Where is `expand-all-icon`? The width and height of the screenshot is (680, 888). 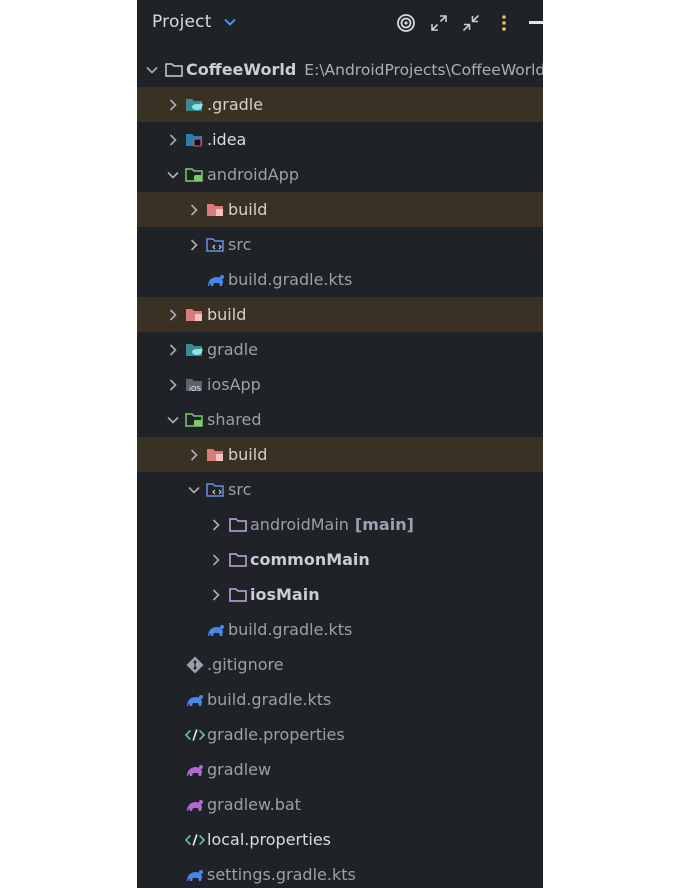
expand-all-icon is located at coordinates (439, 23).